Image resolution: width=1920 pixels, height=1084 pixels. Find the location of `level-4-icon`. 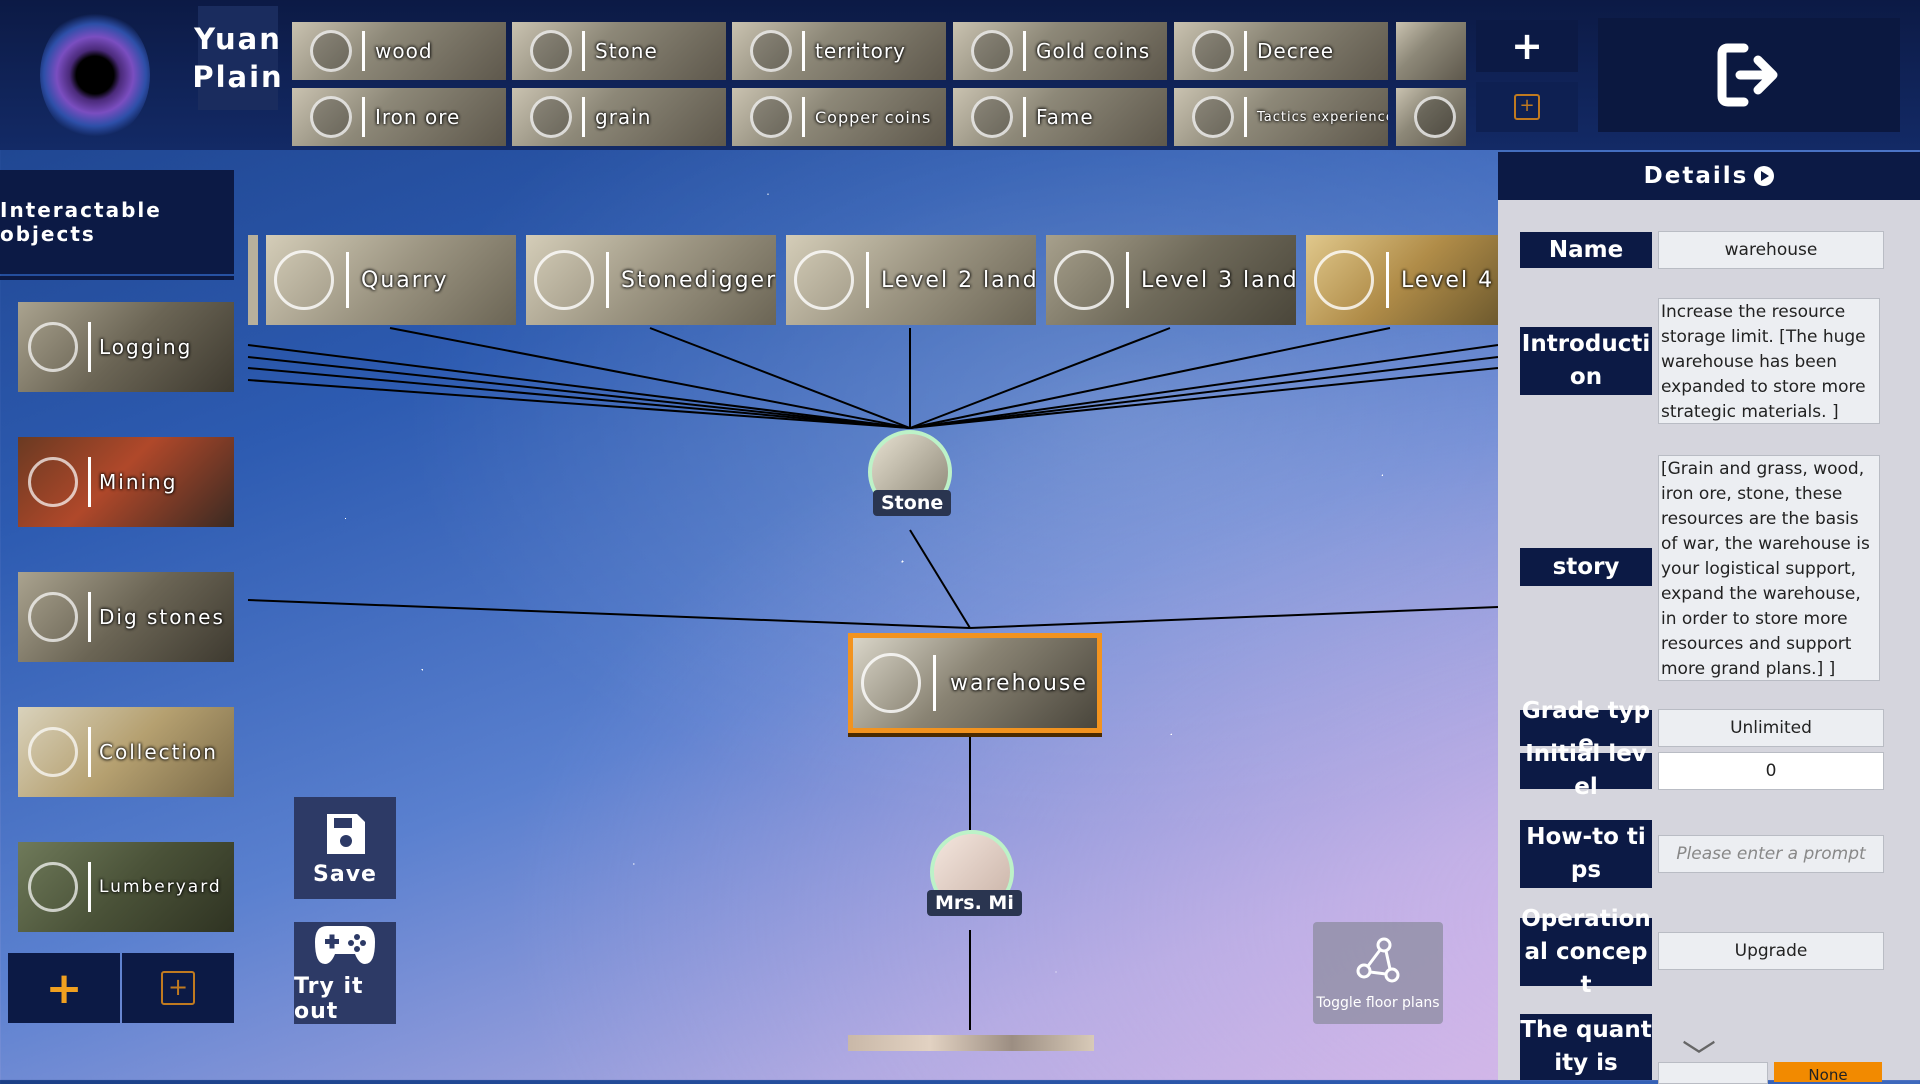

level-4-icon is located at coordinates (1344, 280).